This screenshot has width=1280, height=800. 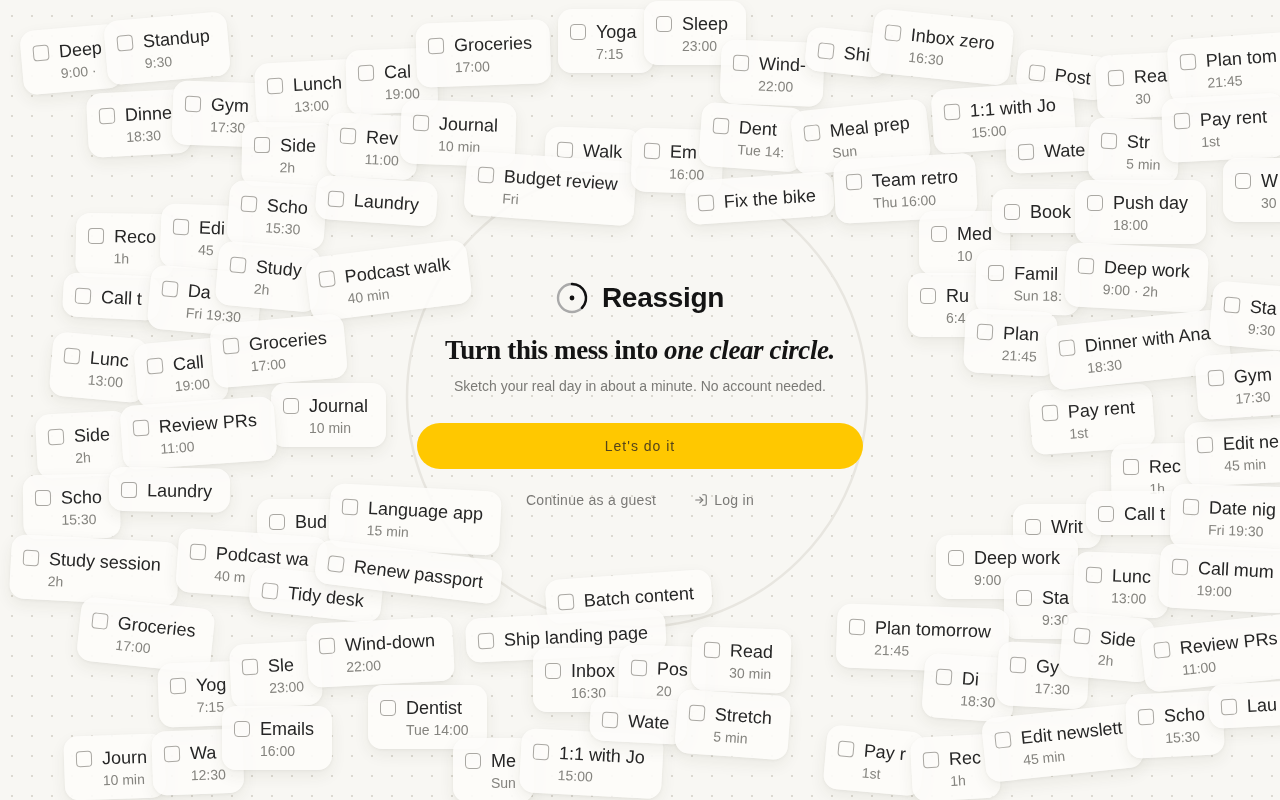 What do you see at coordinates (701, 500) in the screenshot?
I see `login-icon` at bounding box center [701, 500].